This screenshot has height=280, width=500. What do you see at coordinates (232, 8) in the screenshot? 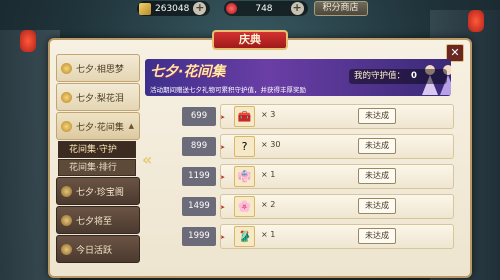
I see `ruby-icon` at bounding box center [232, 8].